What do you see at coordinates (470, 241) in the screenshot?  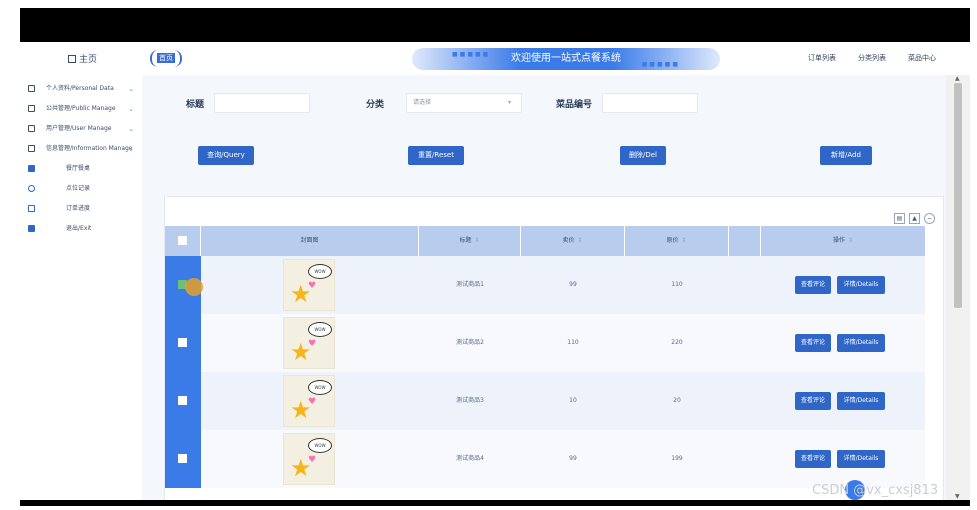 I see `column-header-title: 标题 ⇕` at bounding box center [470, 241].